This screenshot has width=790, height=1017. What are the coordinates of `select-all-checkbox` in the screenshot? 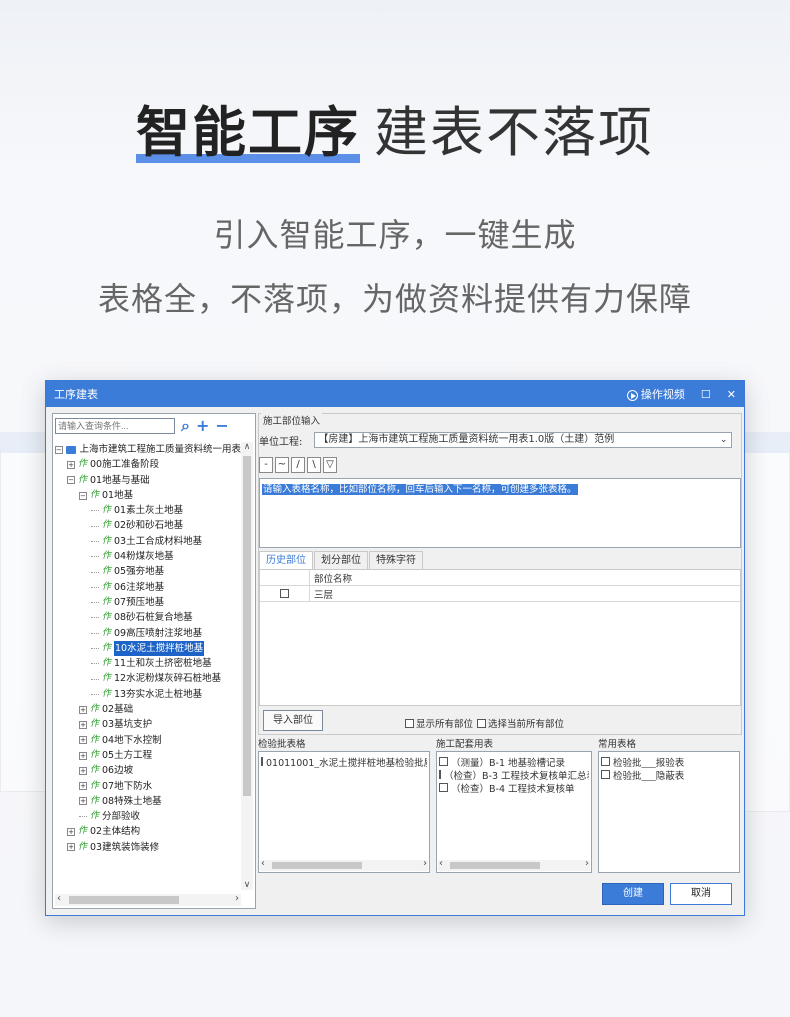 It's located at (481, 723).